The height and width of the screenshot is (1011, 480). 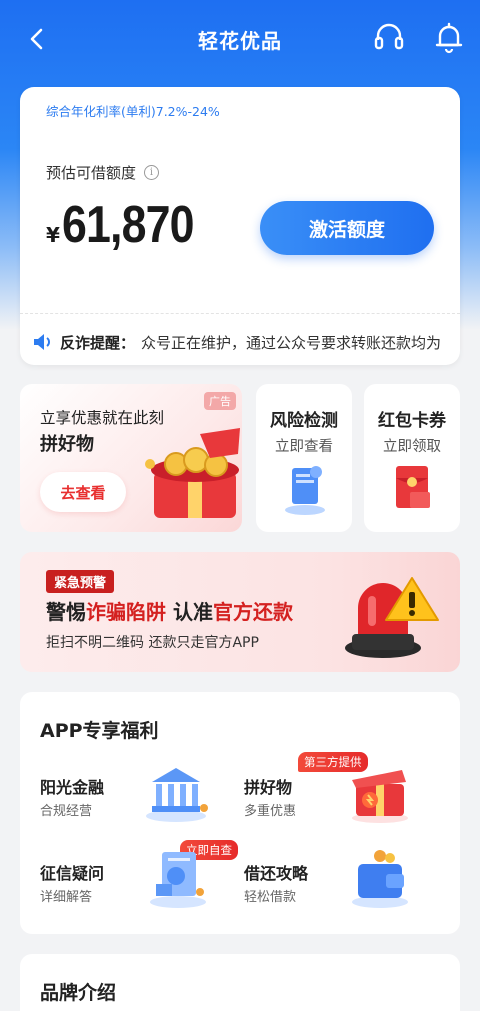 What do you see at coordinates (66, 897) in the screenshot?
I see `benefit-subtitle: 详细解答` at bounding box center [66, 897].